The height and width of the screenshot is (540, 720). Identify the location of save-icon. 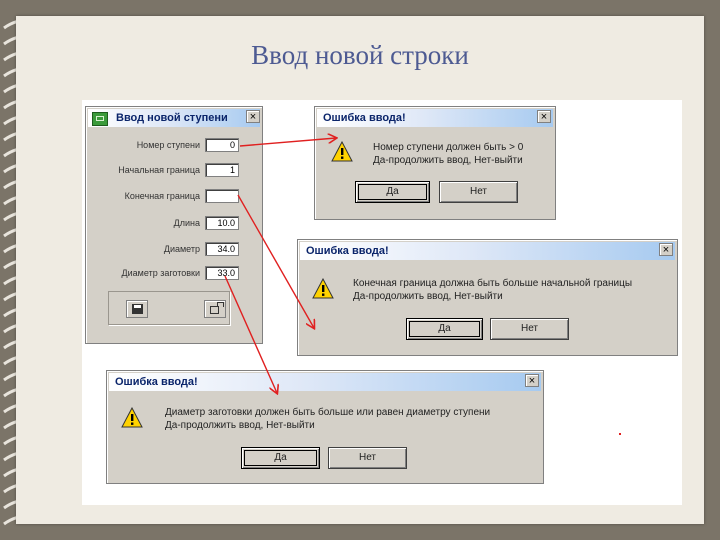
(137, 309).